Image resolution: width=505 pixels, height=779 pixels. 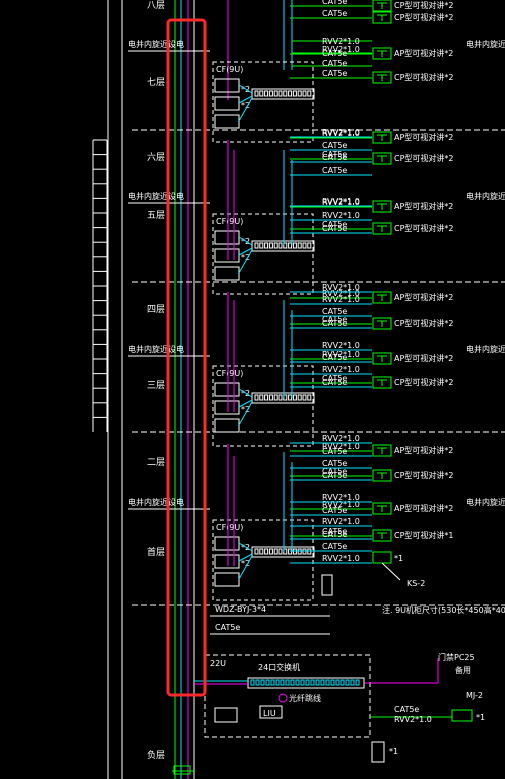 I want to click on floor-label: 五层, so click(x=156, y=215).